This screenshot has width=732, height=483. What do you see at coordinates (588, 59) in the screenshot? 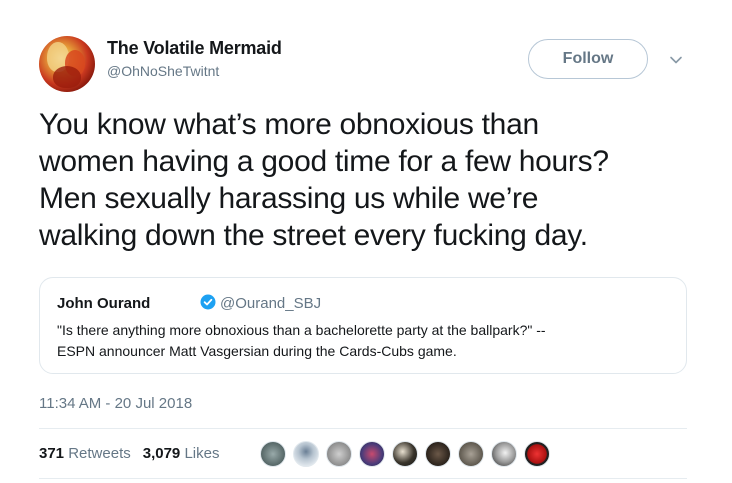
I see `follow-button: Follow` at bounding box center [588, 59].